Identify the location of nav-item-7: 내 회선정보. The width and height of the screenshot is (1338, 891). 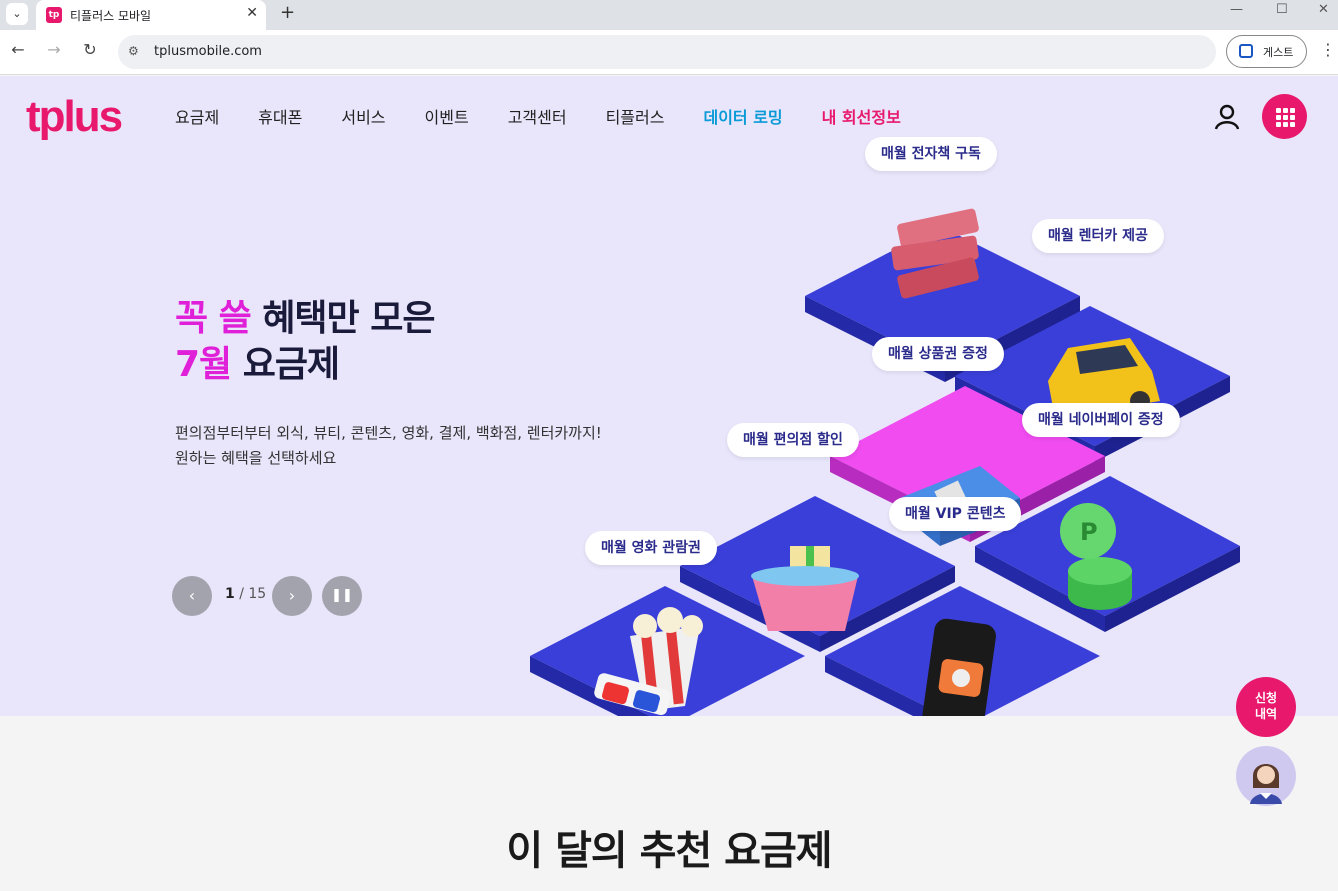
(861, 116).